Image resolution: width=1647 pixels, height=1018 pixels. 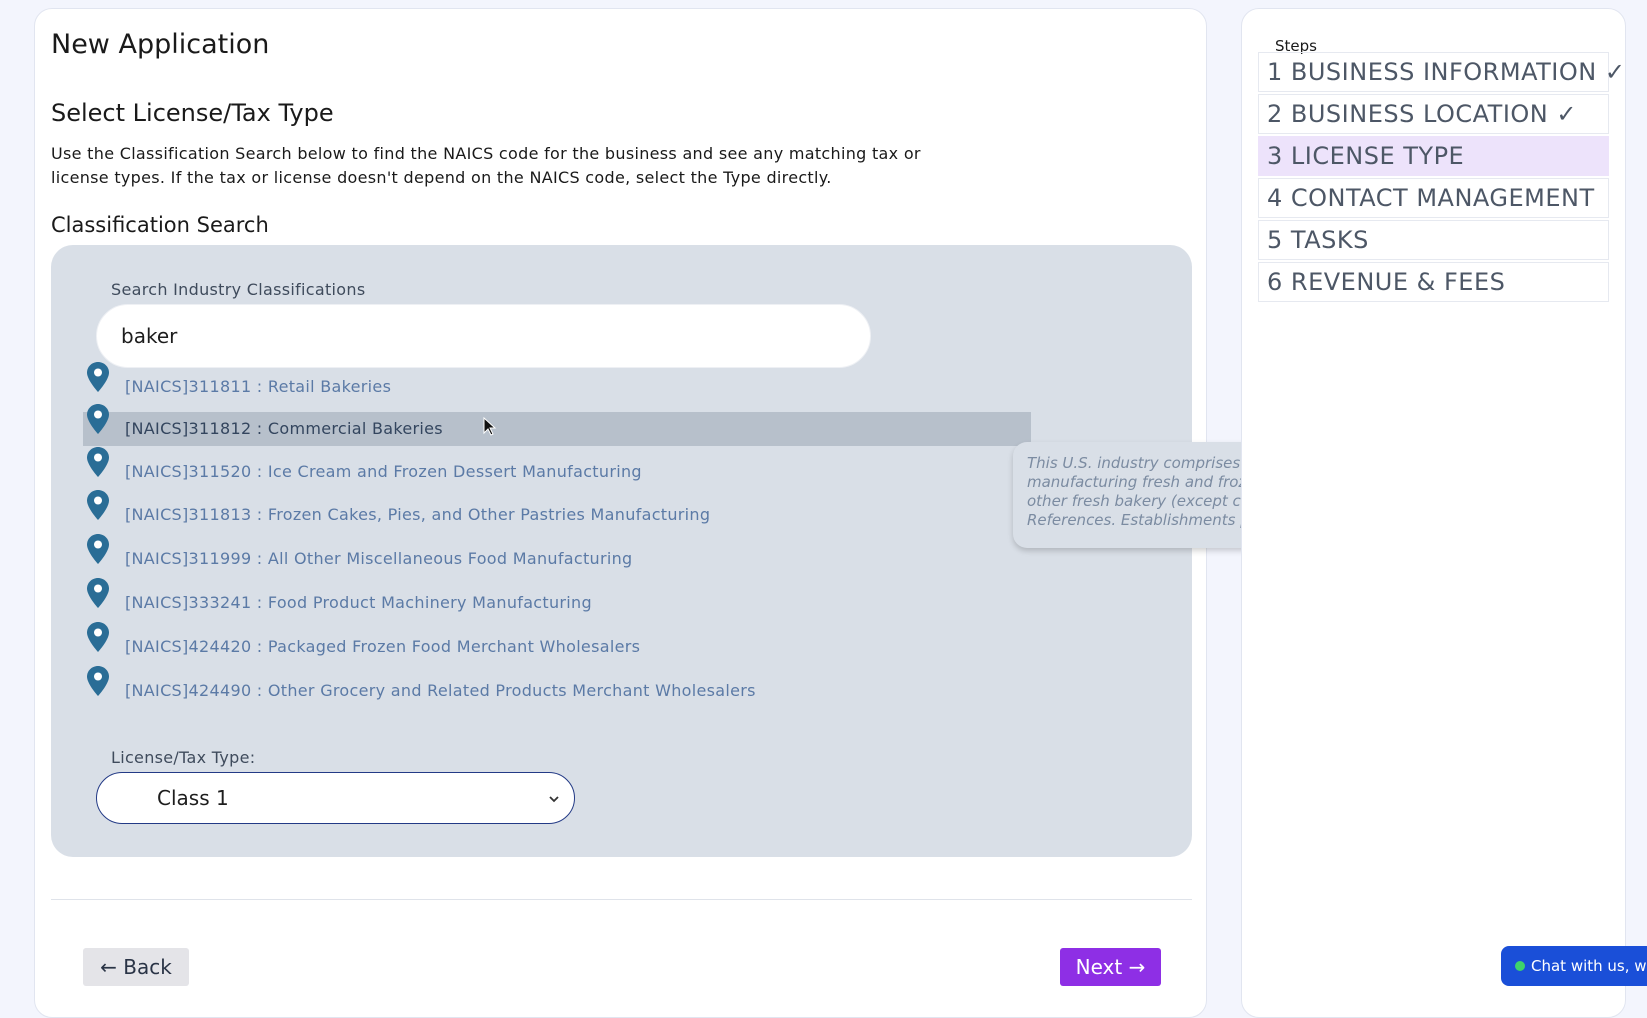 I want to click on section-title: Select License/Tax Type, so click(x=192, y=113).